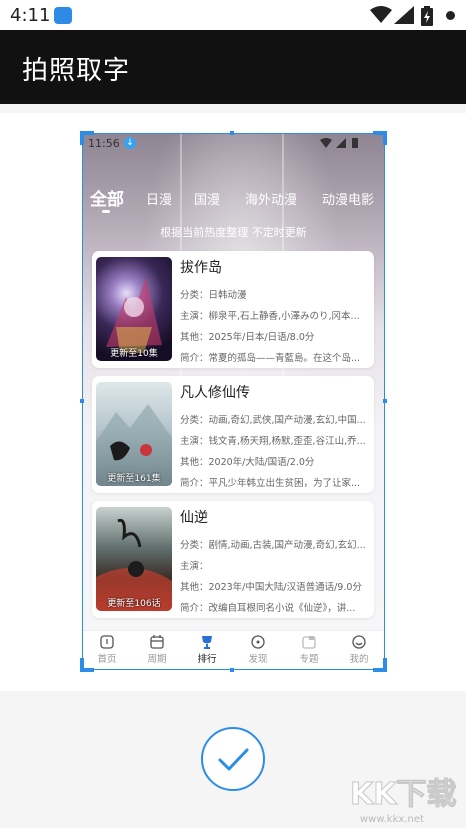  What do you see at coordinates (30, 15) in the screenshot?
I see `status-time: 4:11` at bounding box center [30, 15].